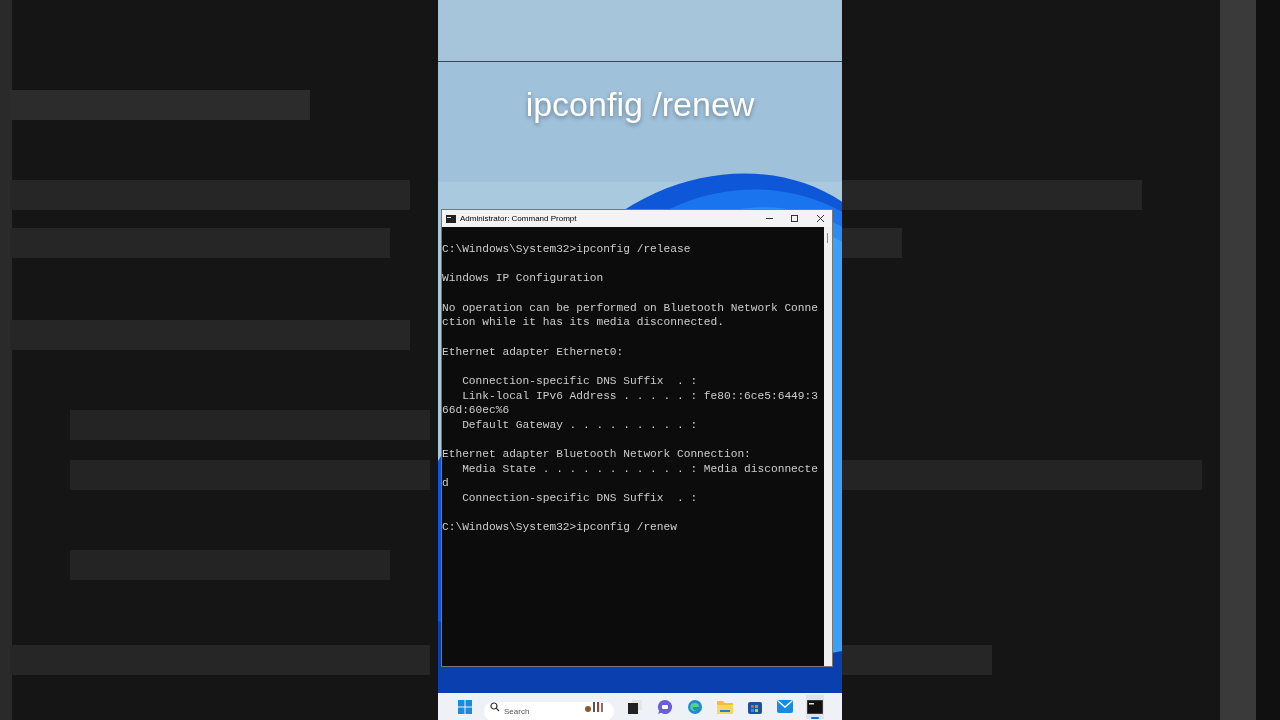  I want to click on console-line: Link-local IPv6 Address . . . . . : fe80::6ce5:6449:3, so click(640, 396).